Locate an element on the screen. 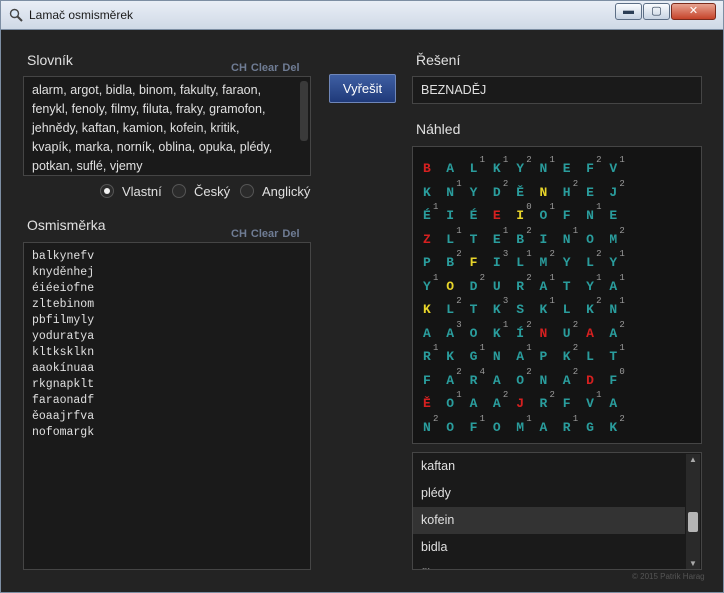  solve-button: Vyřešit is located at coordinates (362, 88).